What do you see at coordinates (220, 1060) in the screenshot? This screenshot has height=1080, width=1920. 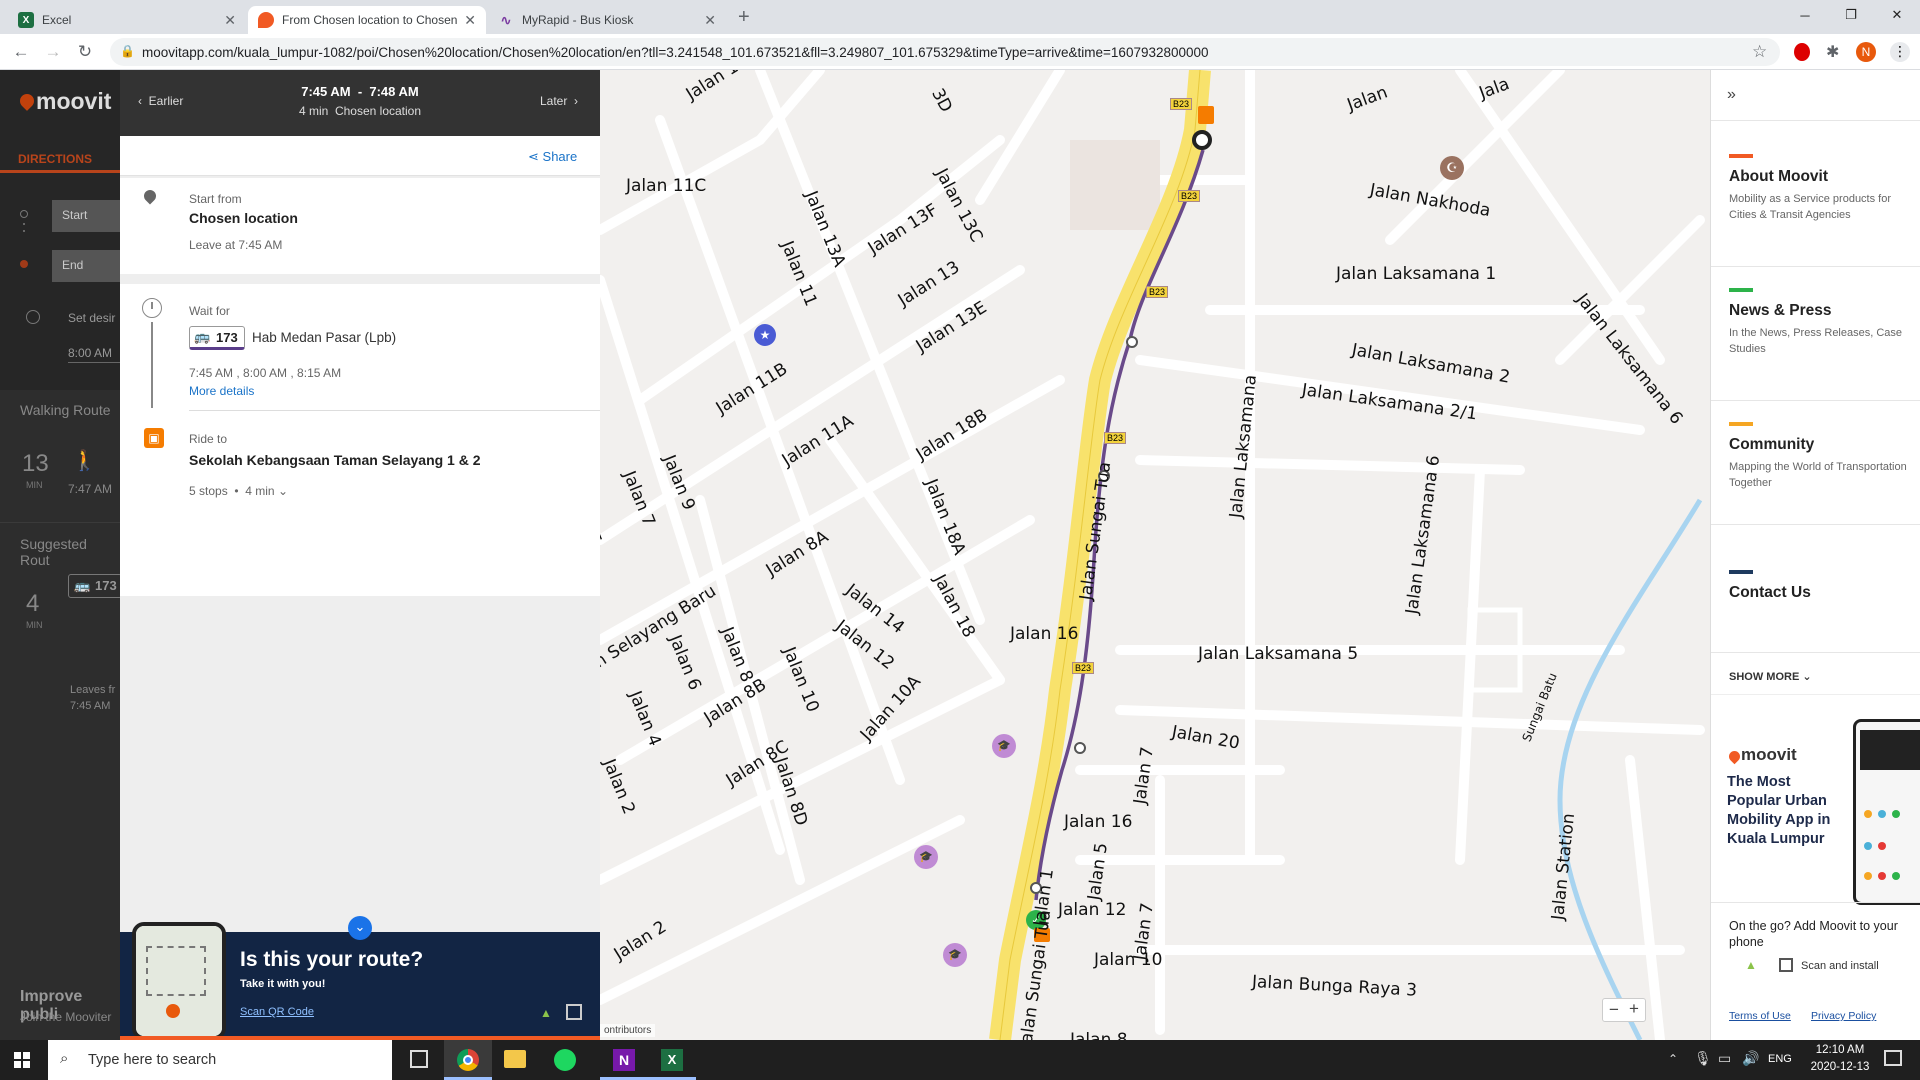 I see `taskbar-search: ⌕ Type here to search` at bounding box center [220, 1060].